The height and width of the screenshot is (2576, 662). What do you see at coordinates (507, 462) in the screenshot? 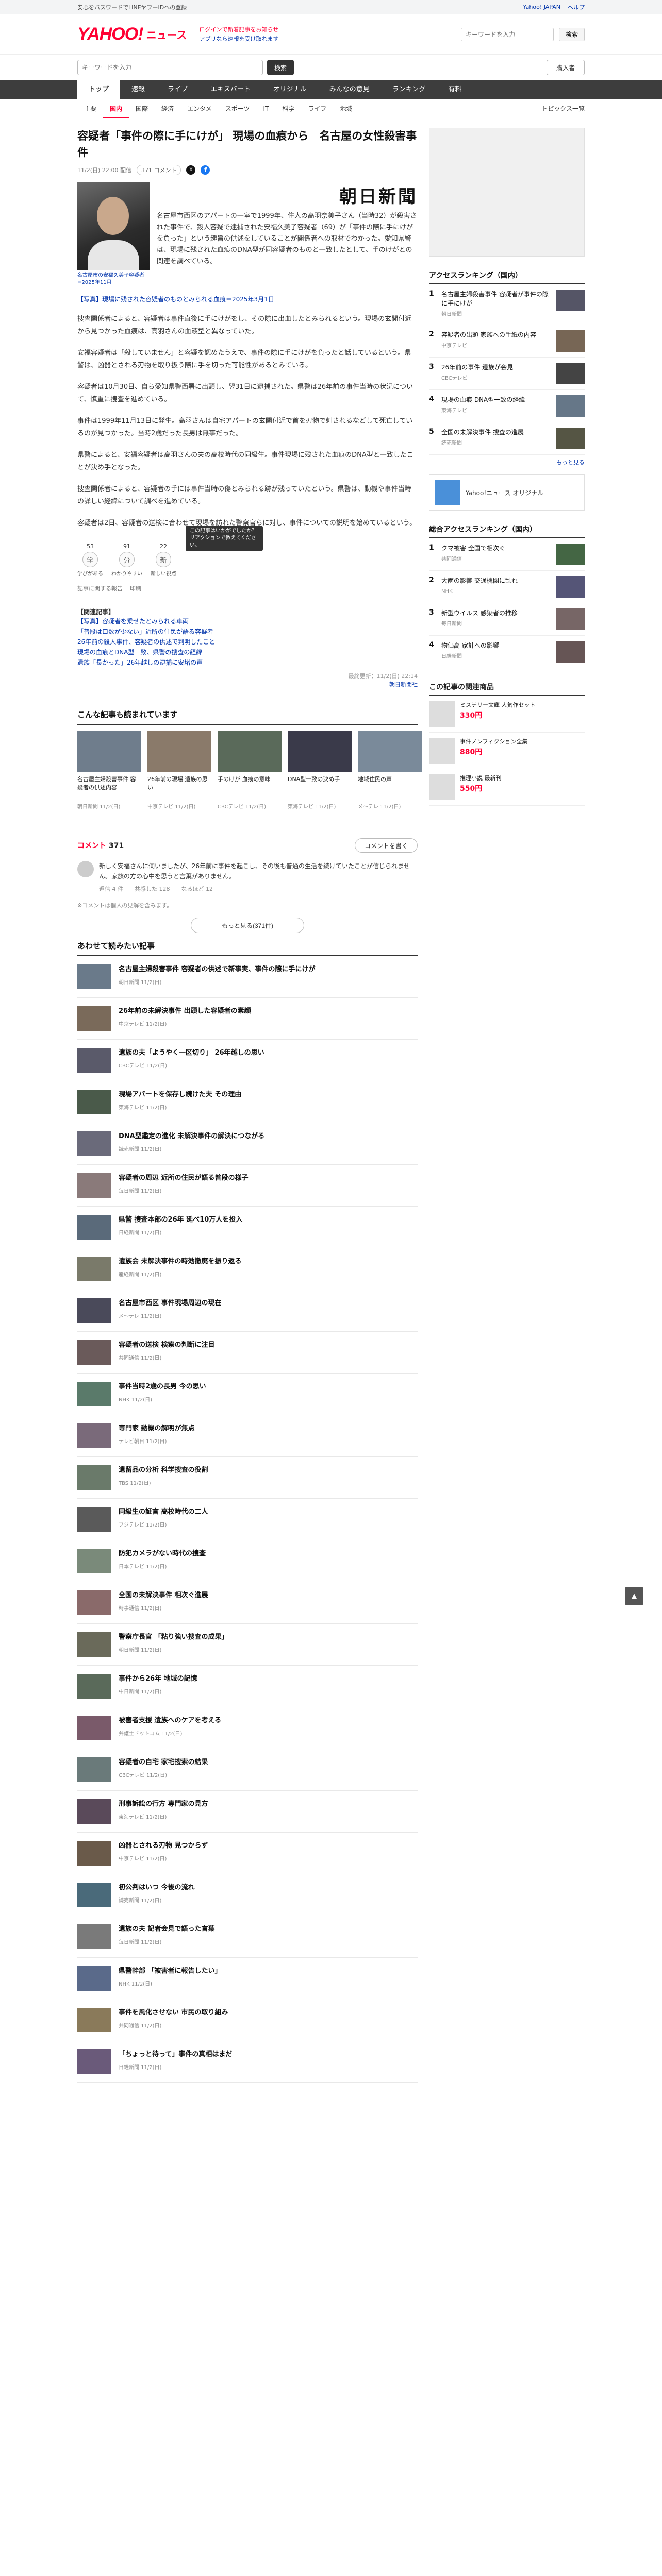
I see `ranking-more-link: もっと見る` at bounding box center [507, 462].